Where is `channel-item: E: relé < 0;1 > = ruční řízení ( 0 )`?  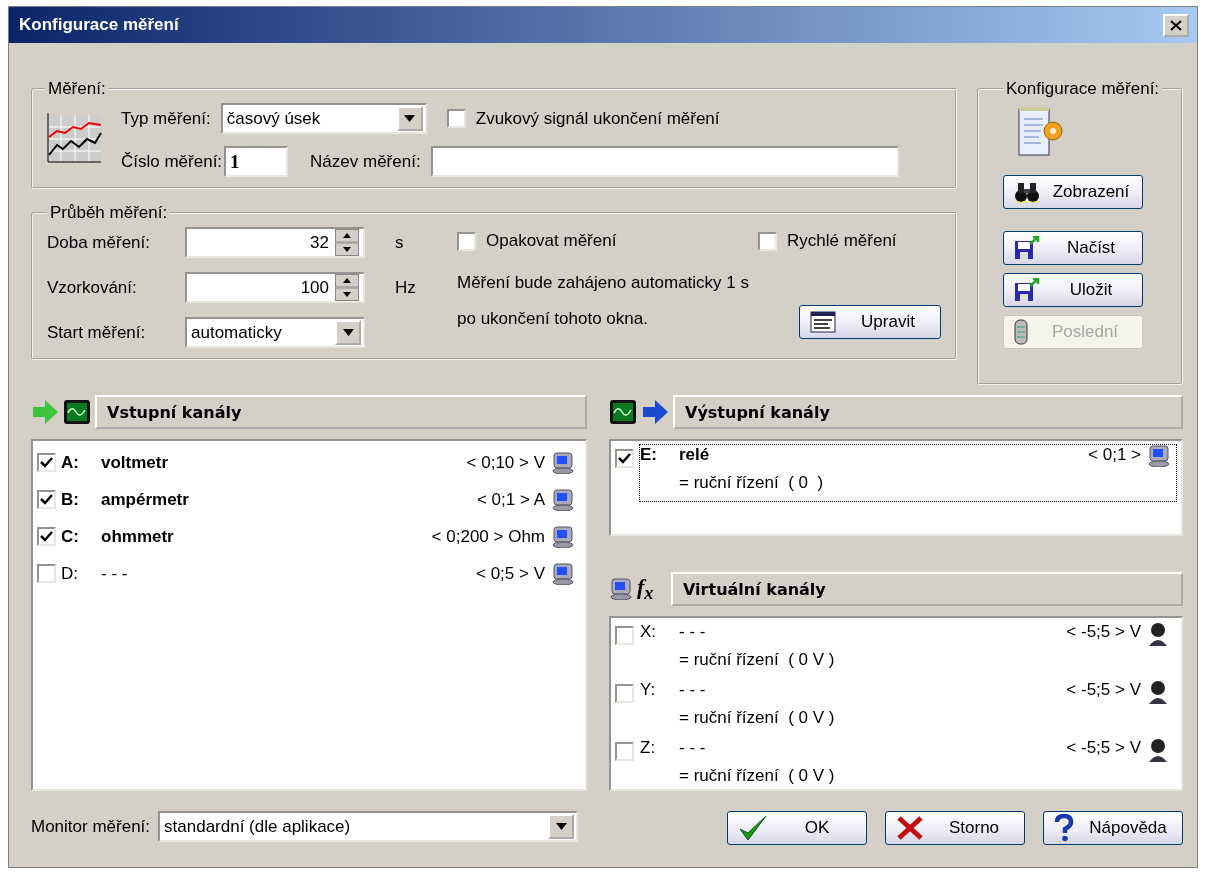
channel-item: E: relé < 0;1 > = ruční řízení ( 0 ) is located at coordinates (908, 473).